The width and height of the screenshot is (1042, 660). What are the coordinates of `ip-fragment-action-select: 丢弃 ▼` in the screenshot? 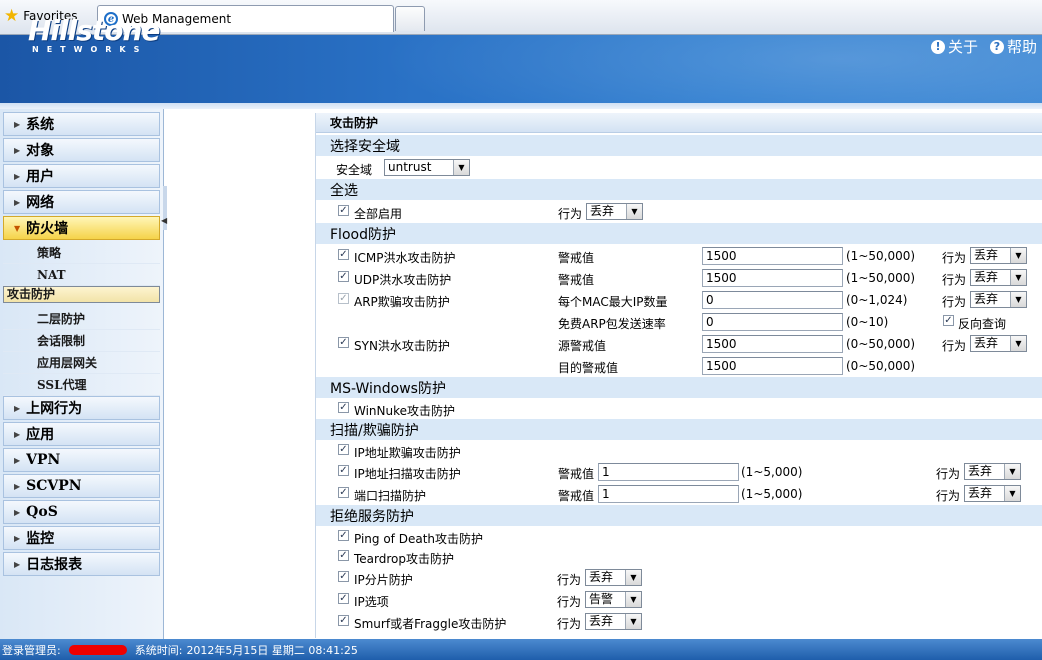 It's located at (613, 577).